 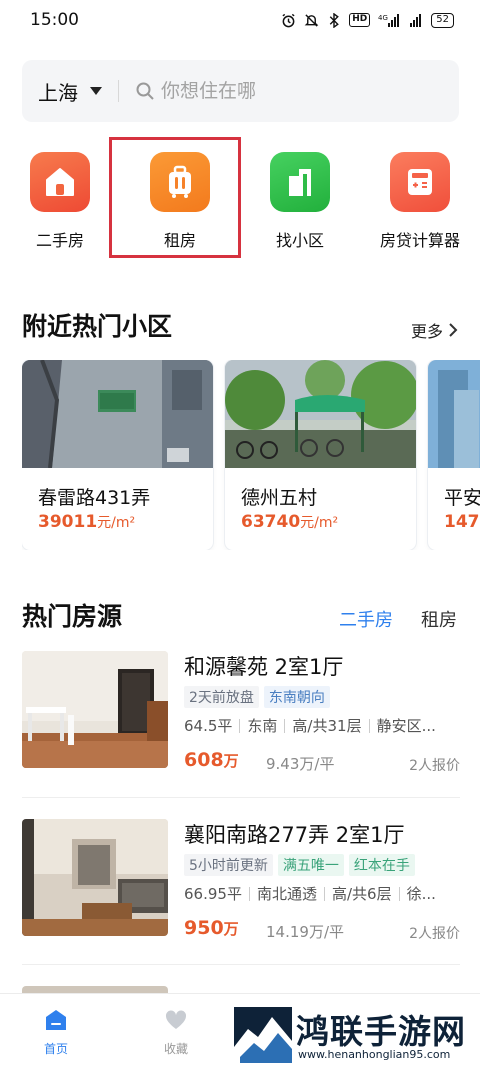 I want to click on price-value: 608, so click(x=204, y=760).